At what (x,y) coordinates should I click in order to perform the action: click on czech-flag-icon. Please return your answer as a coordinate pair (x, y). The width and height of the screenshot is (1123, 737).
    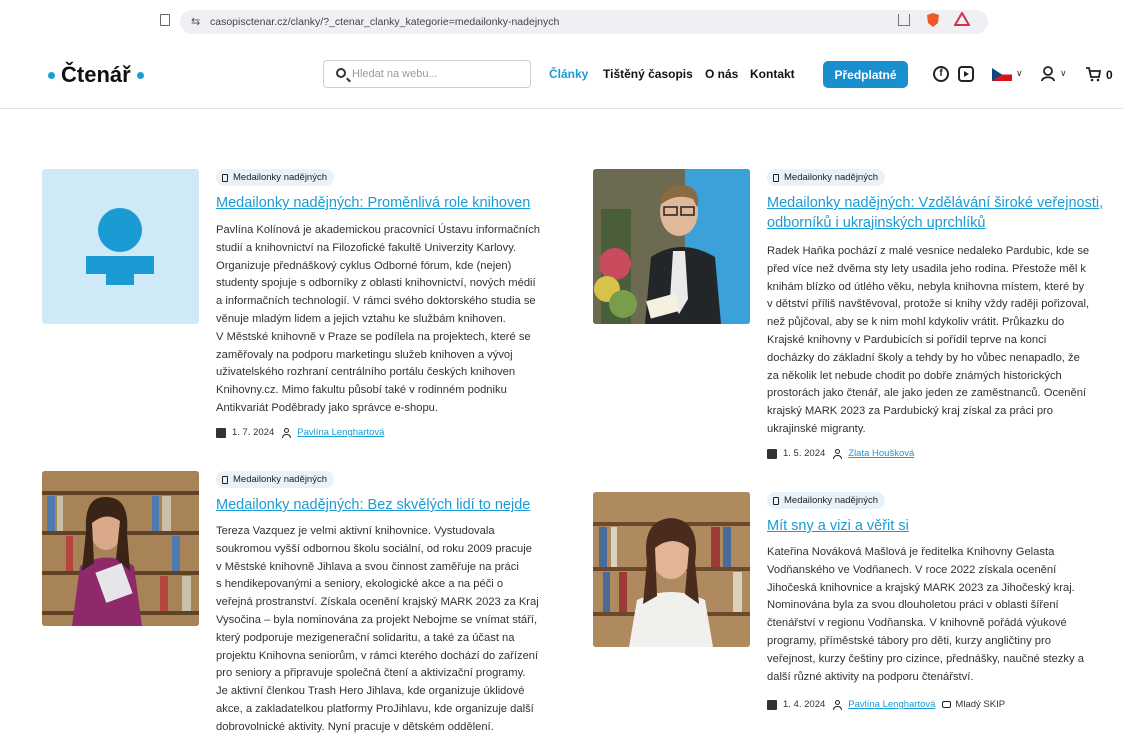
    Looking at the image, I should click on (1002, 74).